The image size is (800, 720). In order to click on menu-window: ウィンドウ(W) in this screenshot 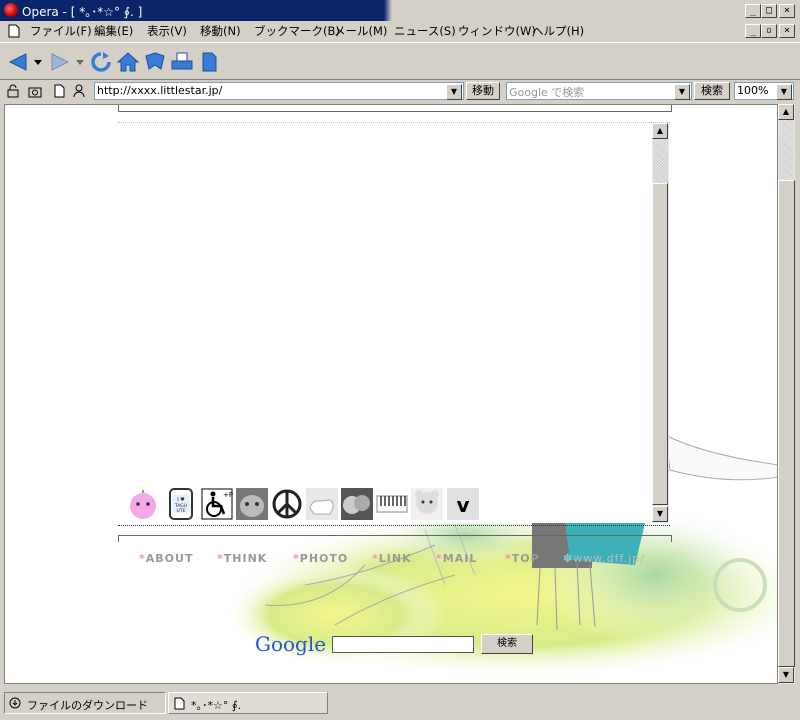, I will do `click(497, 31)`.